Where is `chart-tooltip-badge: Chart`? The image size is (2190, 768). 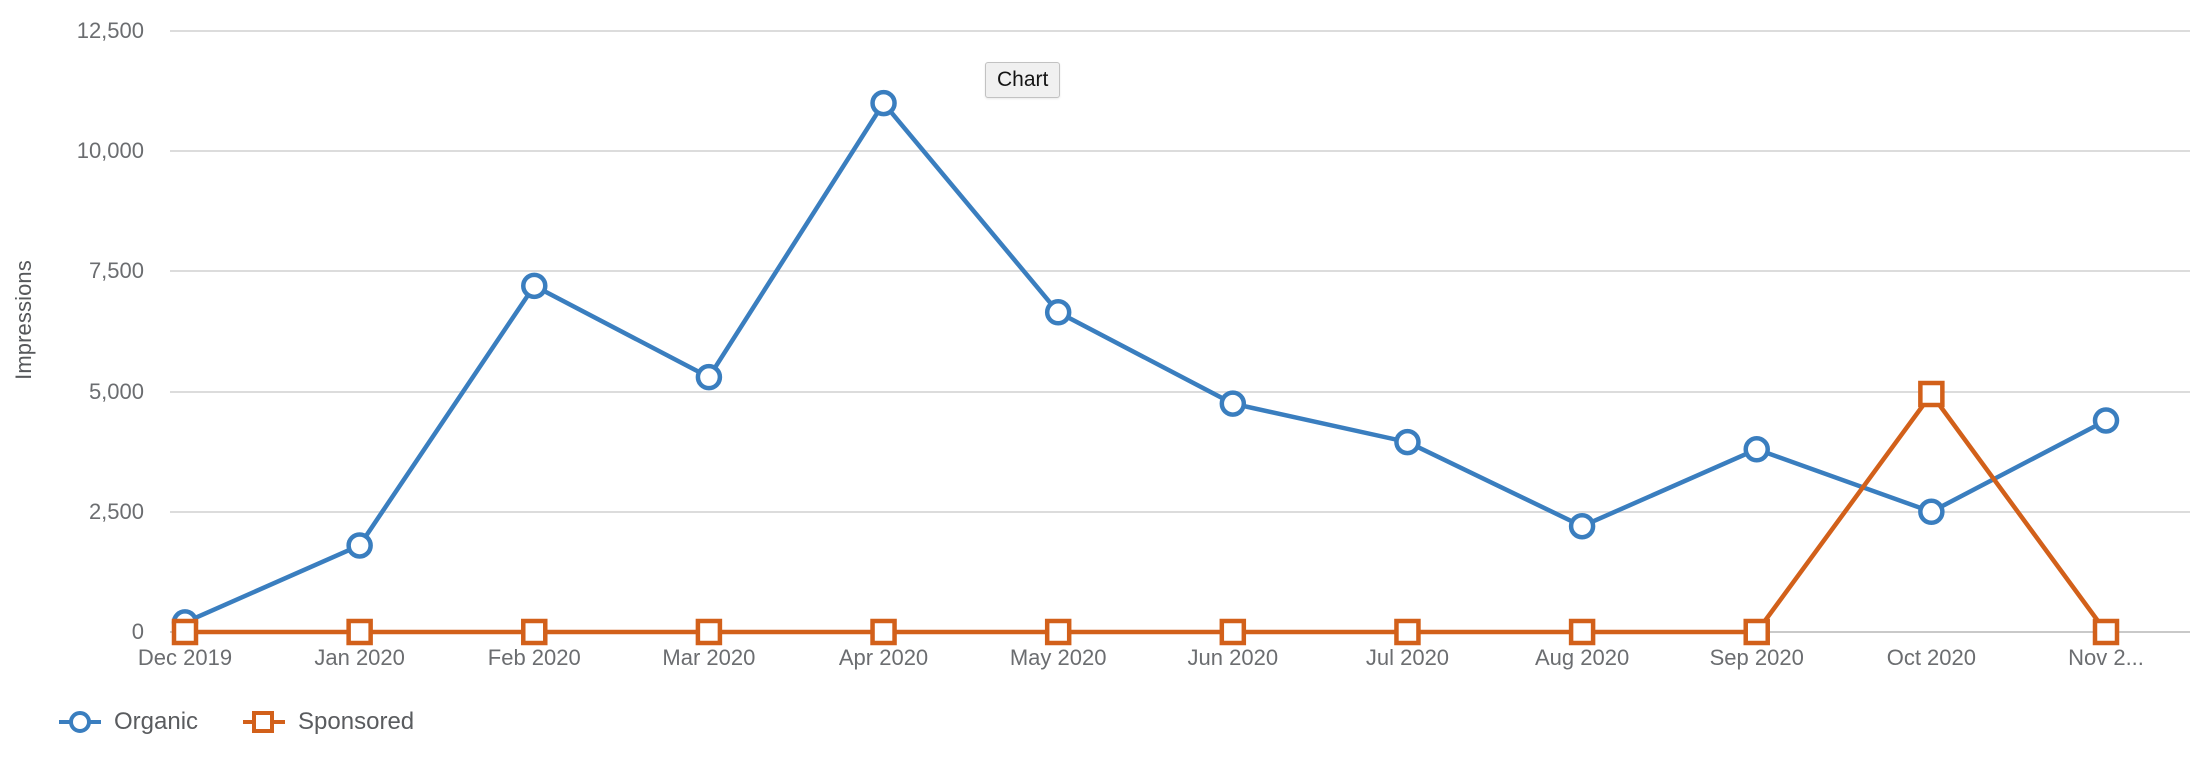 chart-tooltip-badge: Chart is located at coordinates (1023, 80).